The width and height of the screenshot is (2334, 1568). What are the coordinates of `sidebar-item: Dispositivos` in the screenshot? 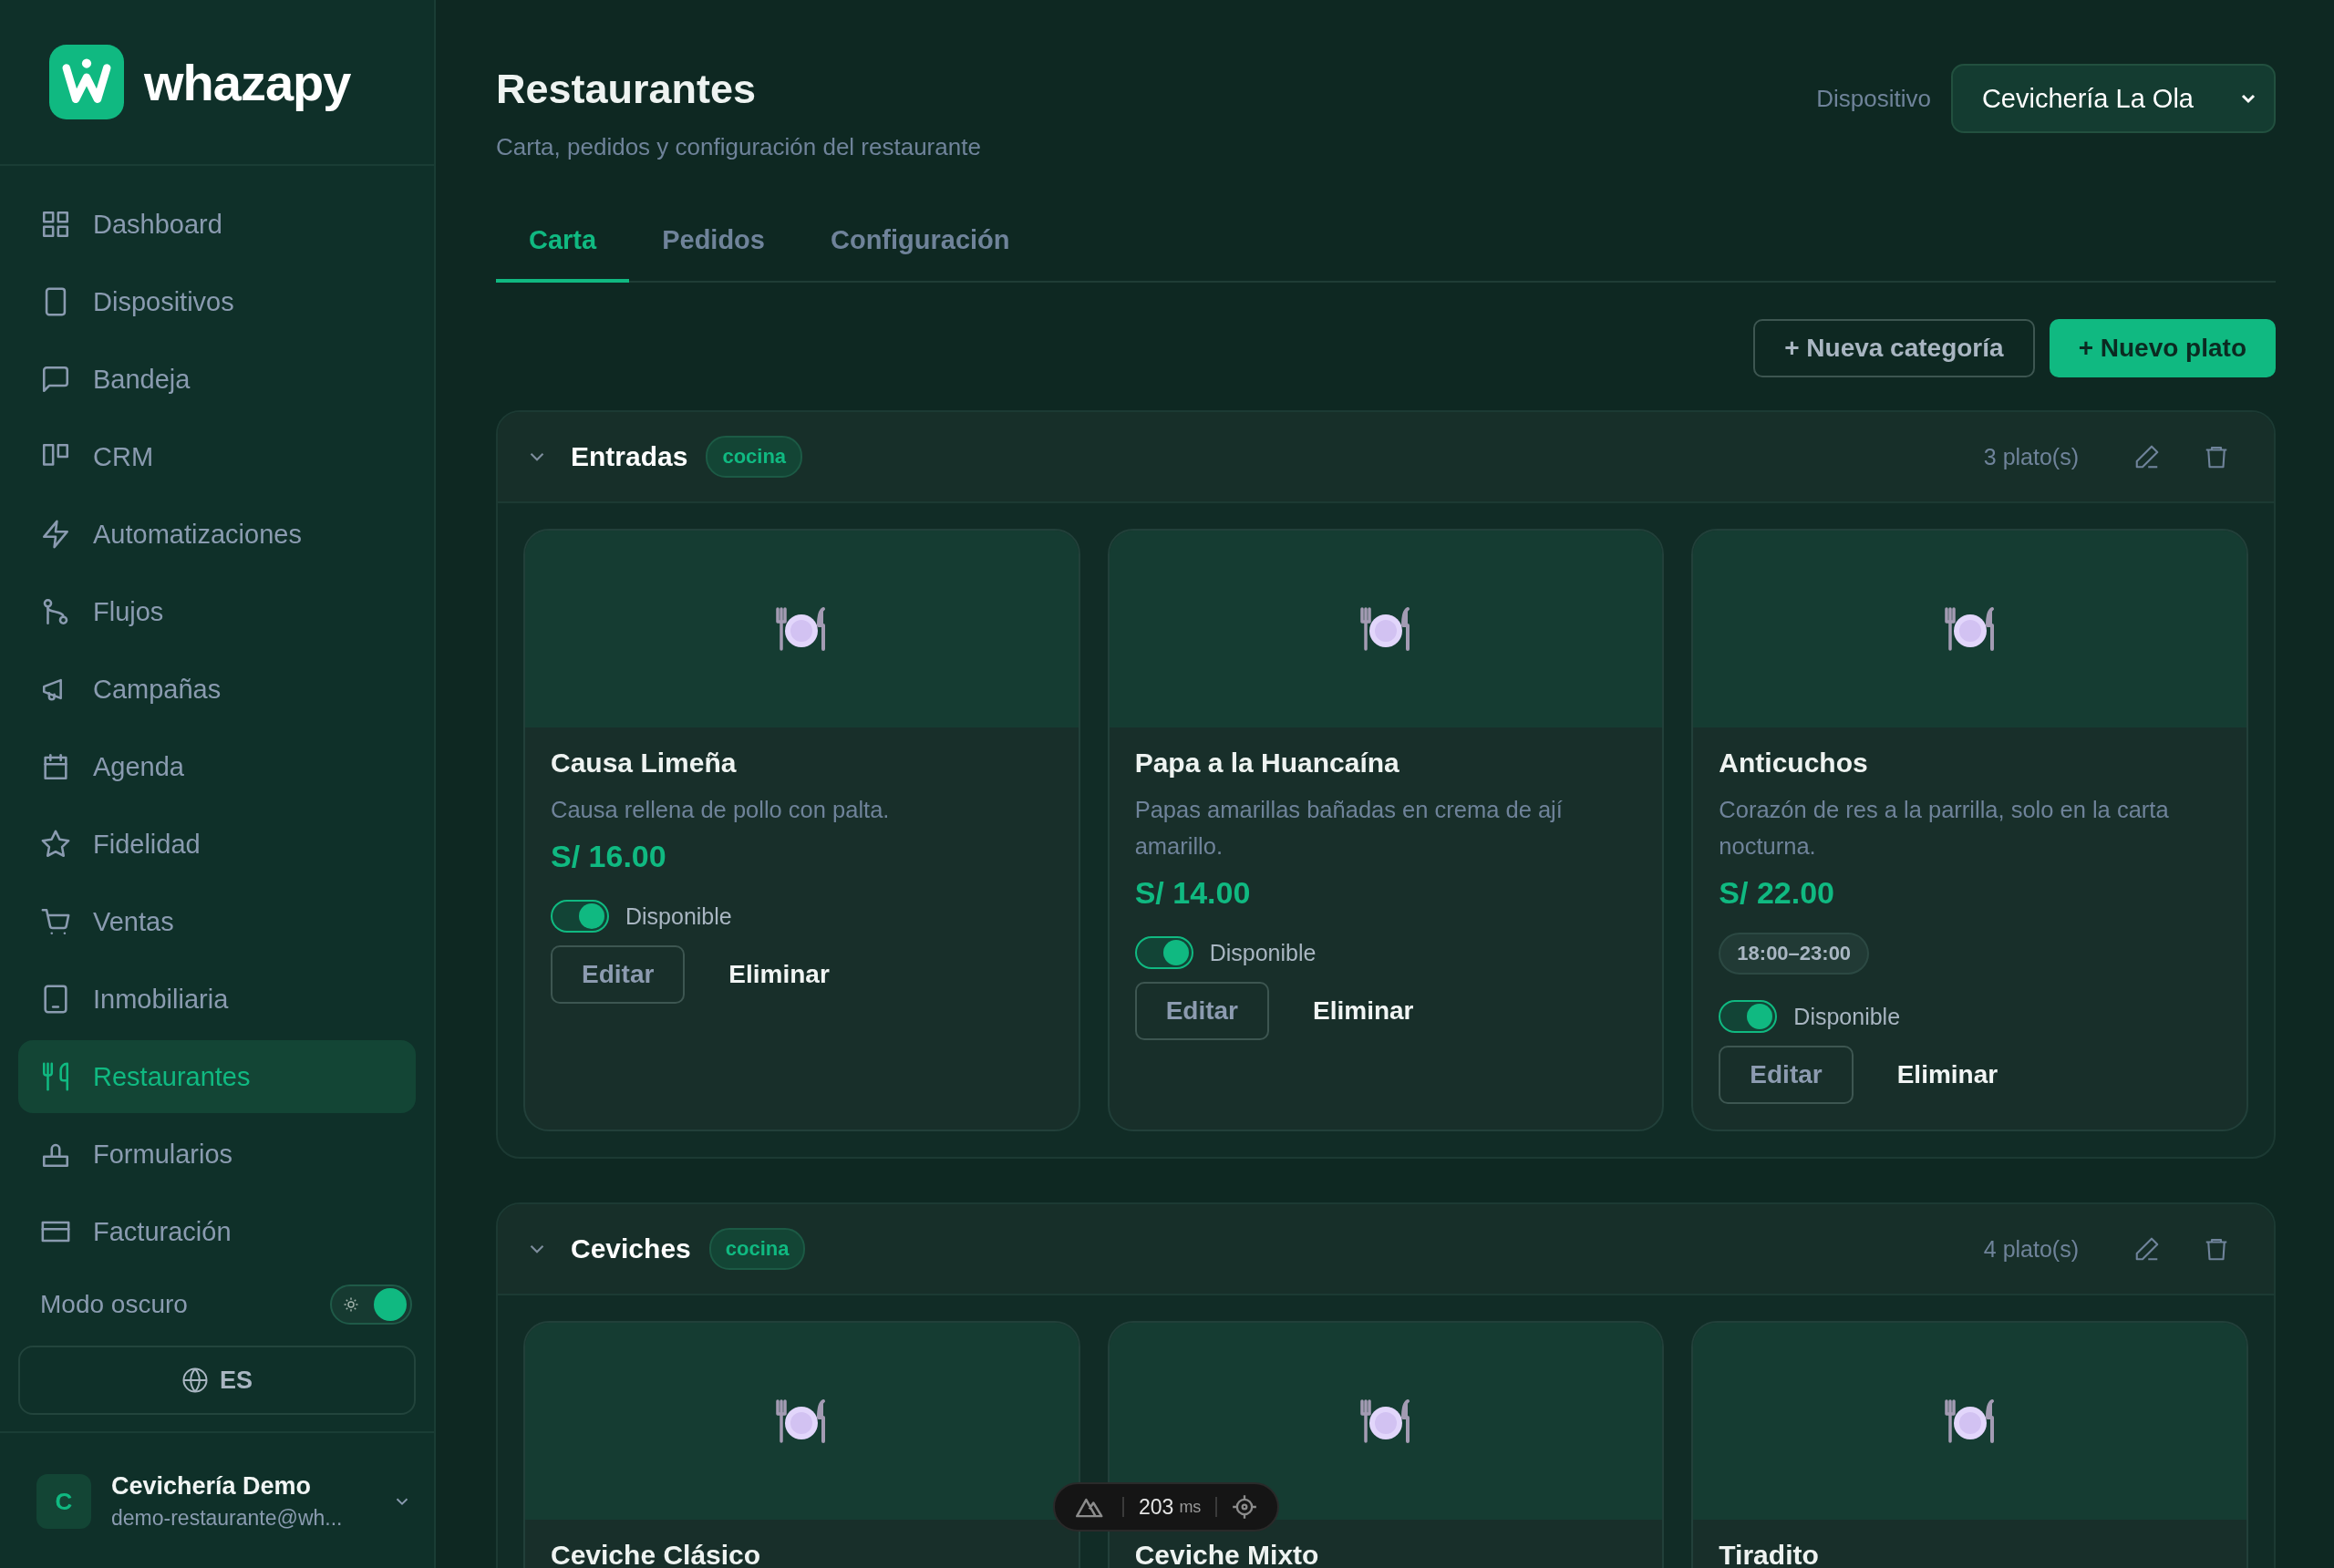 It's located at (217, 301).